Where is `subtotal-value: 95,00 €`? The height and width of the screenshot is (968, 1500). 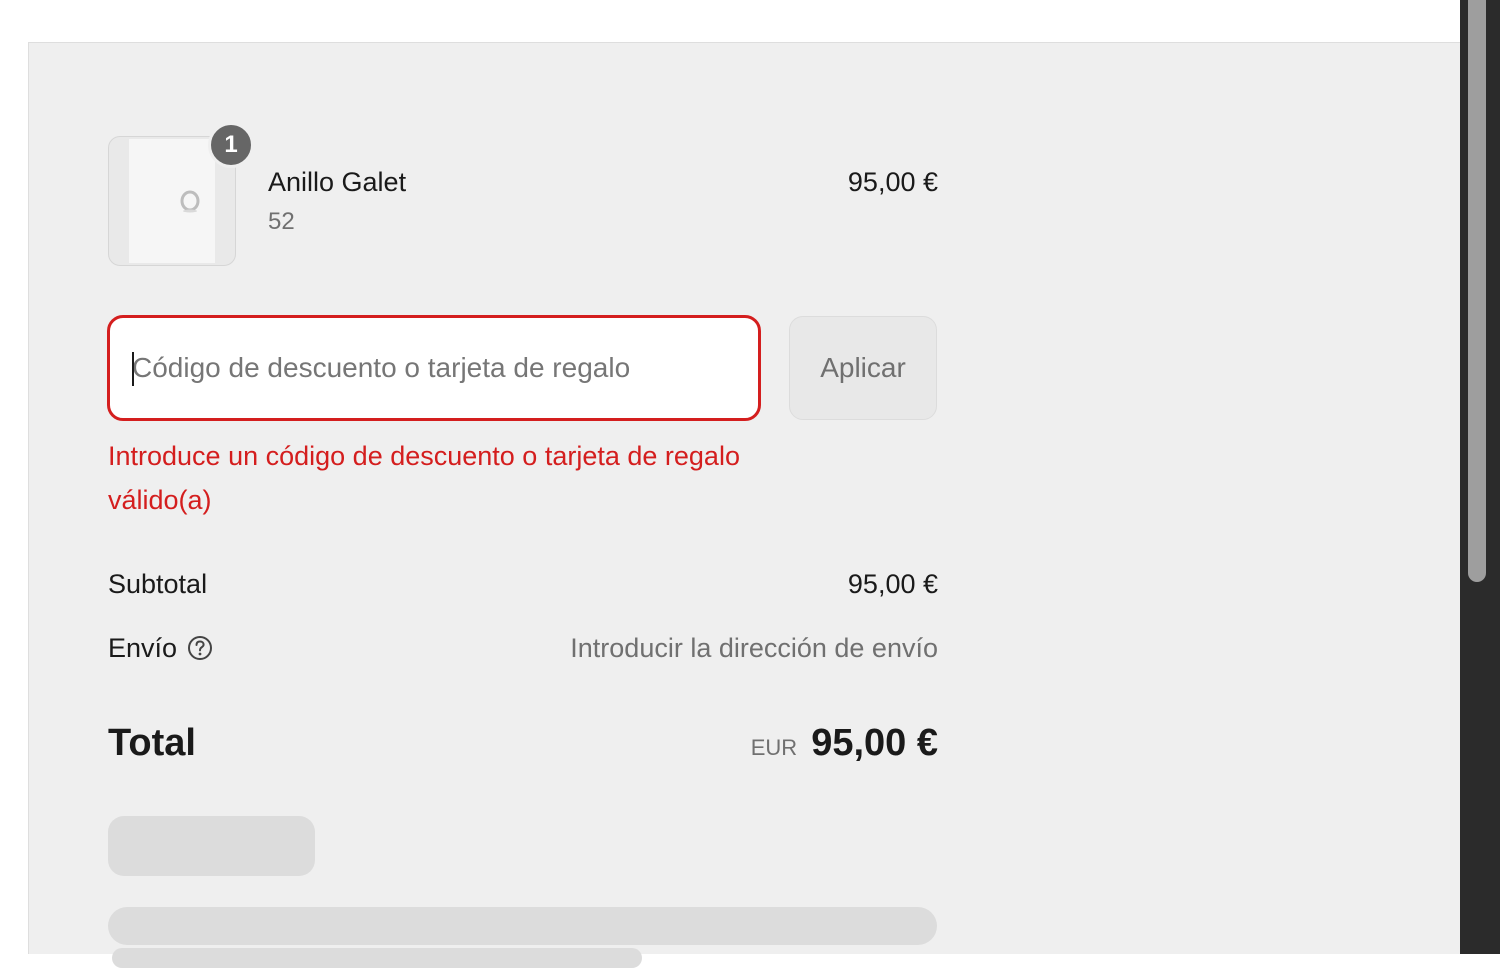 subtotal-value: 95,00 € is located at coordinates (892, 584).